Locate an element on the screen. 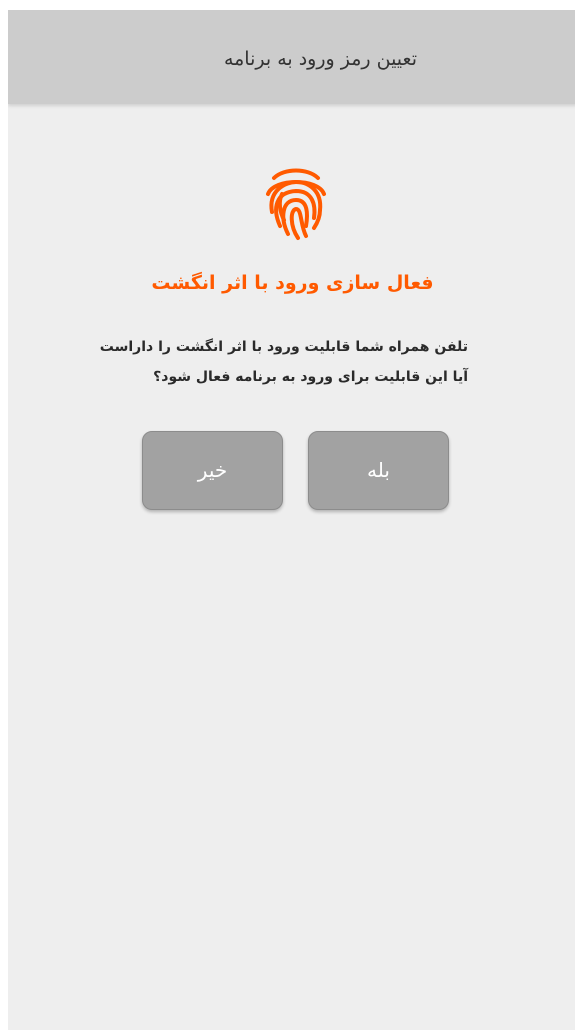  page-title: تعیین رمز ورود به برنامه is located at coordinates (320, 59).